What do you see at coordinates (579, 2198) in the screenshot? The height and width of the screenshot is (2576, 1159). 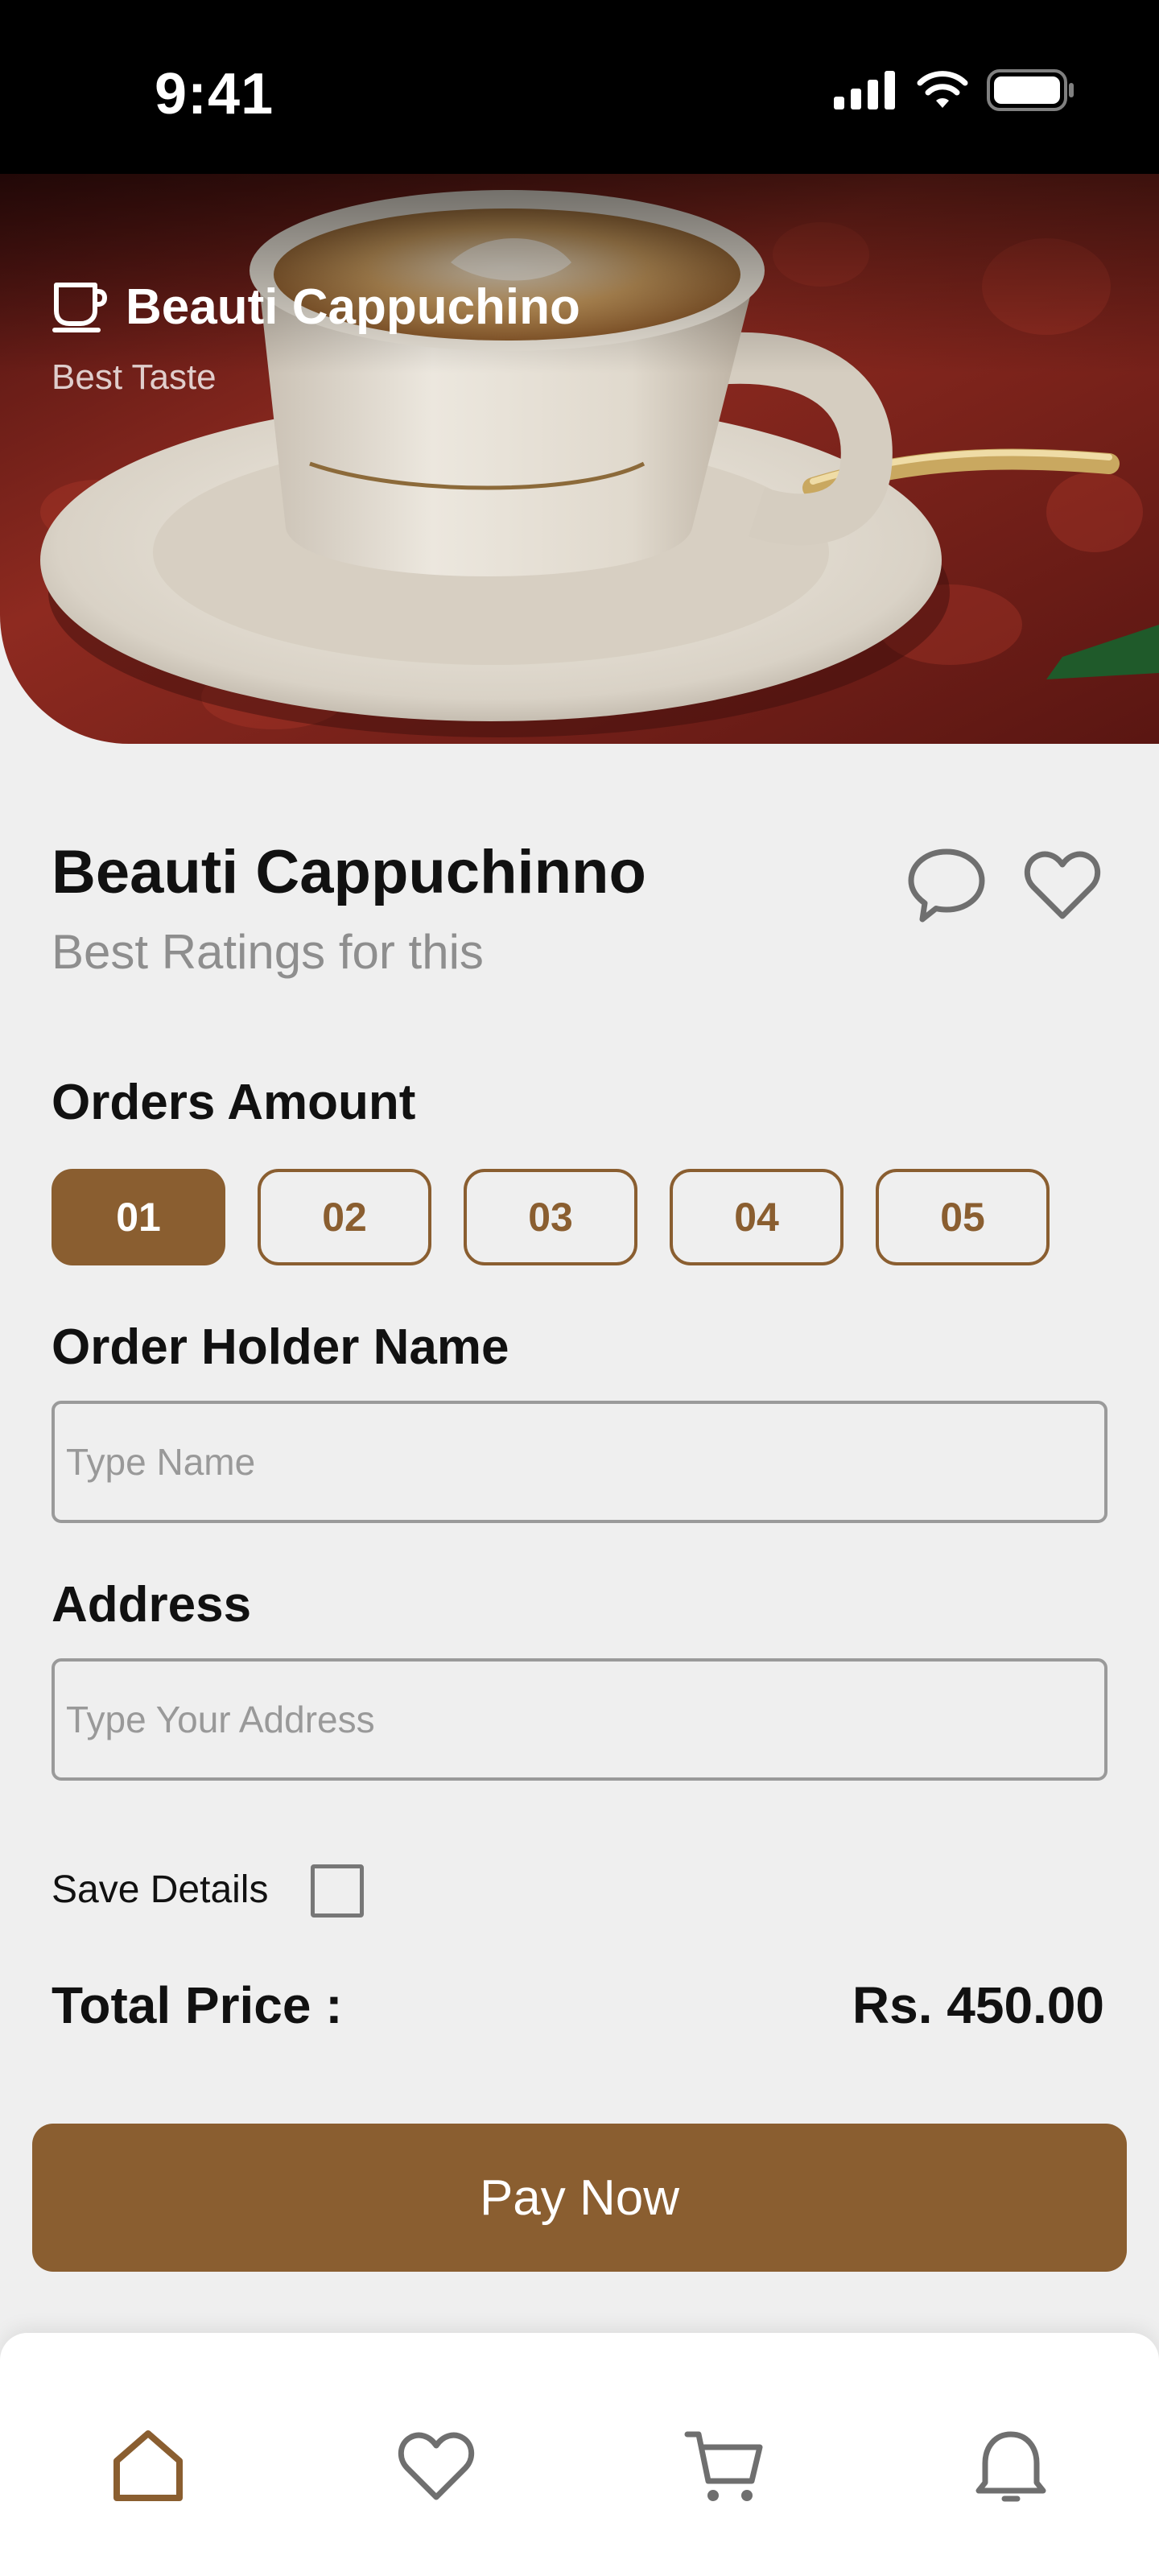 I see `pay-now-button: Pay Now` at bounding box center [579, 2198].